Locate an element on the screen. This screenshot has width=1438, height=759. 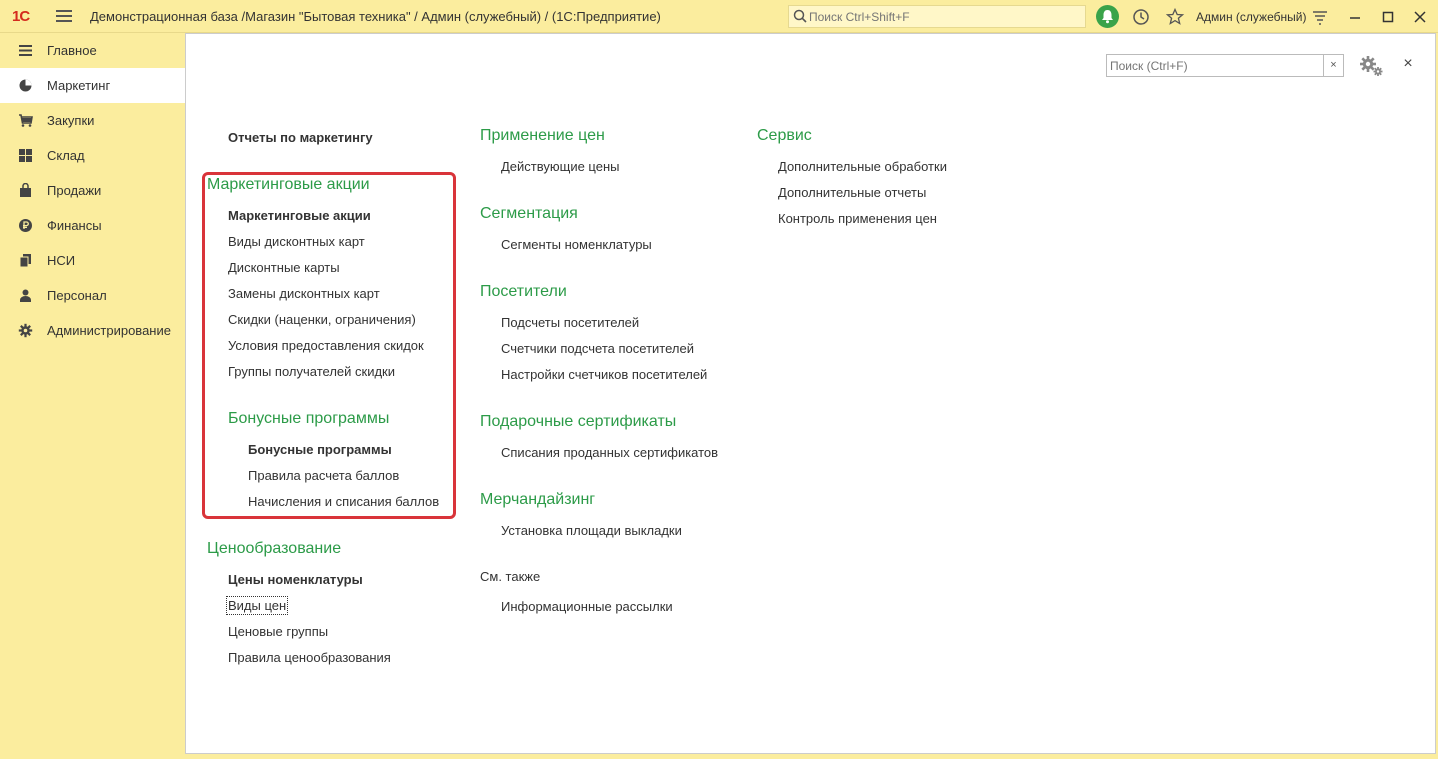
merchandising-link: Установка площади выкладки is located at coordinates (591, 530).